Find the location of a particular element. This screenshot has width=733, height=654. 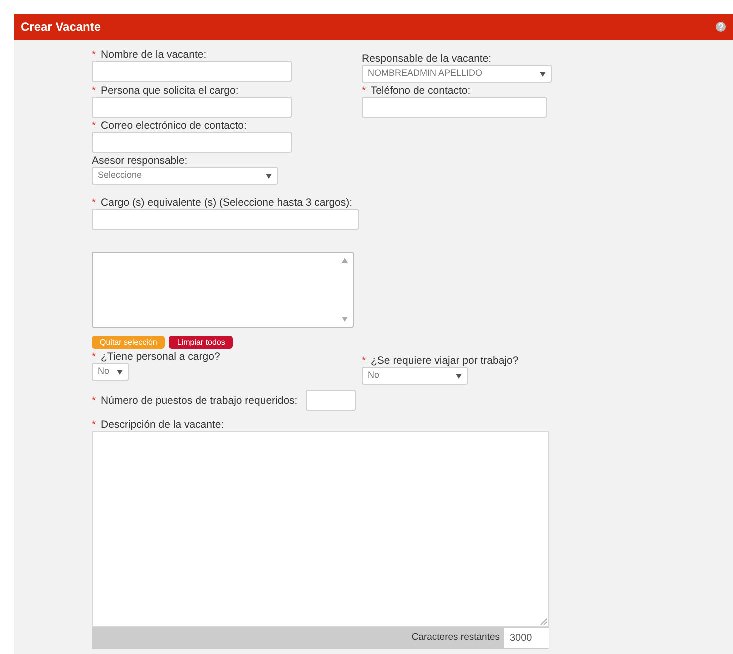

resize-handle-icon is located at coordinates (543, 621).